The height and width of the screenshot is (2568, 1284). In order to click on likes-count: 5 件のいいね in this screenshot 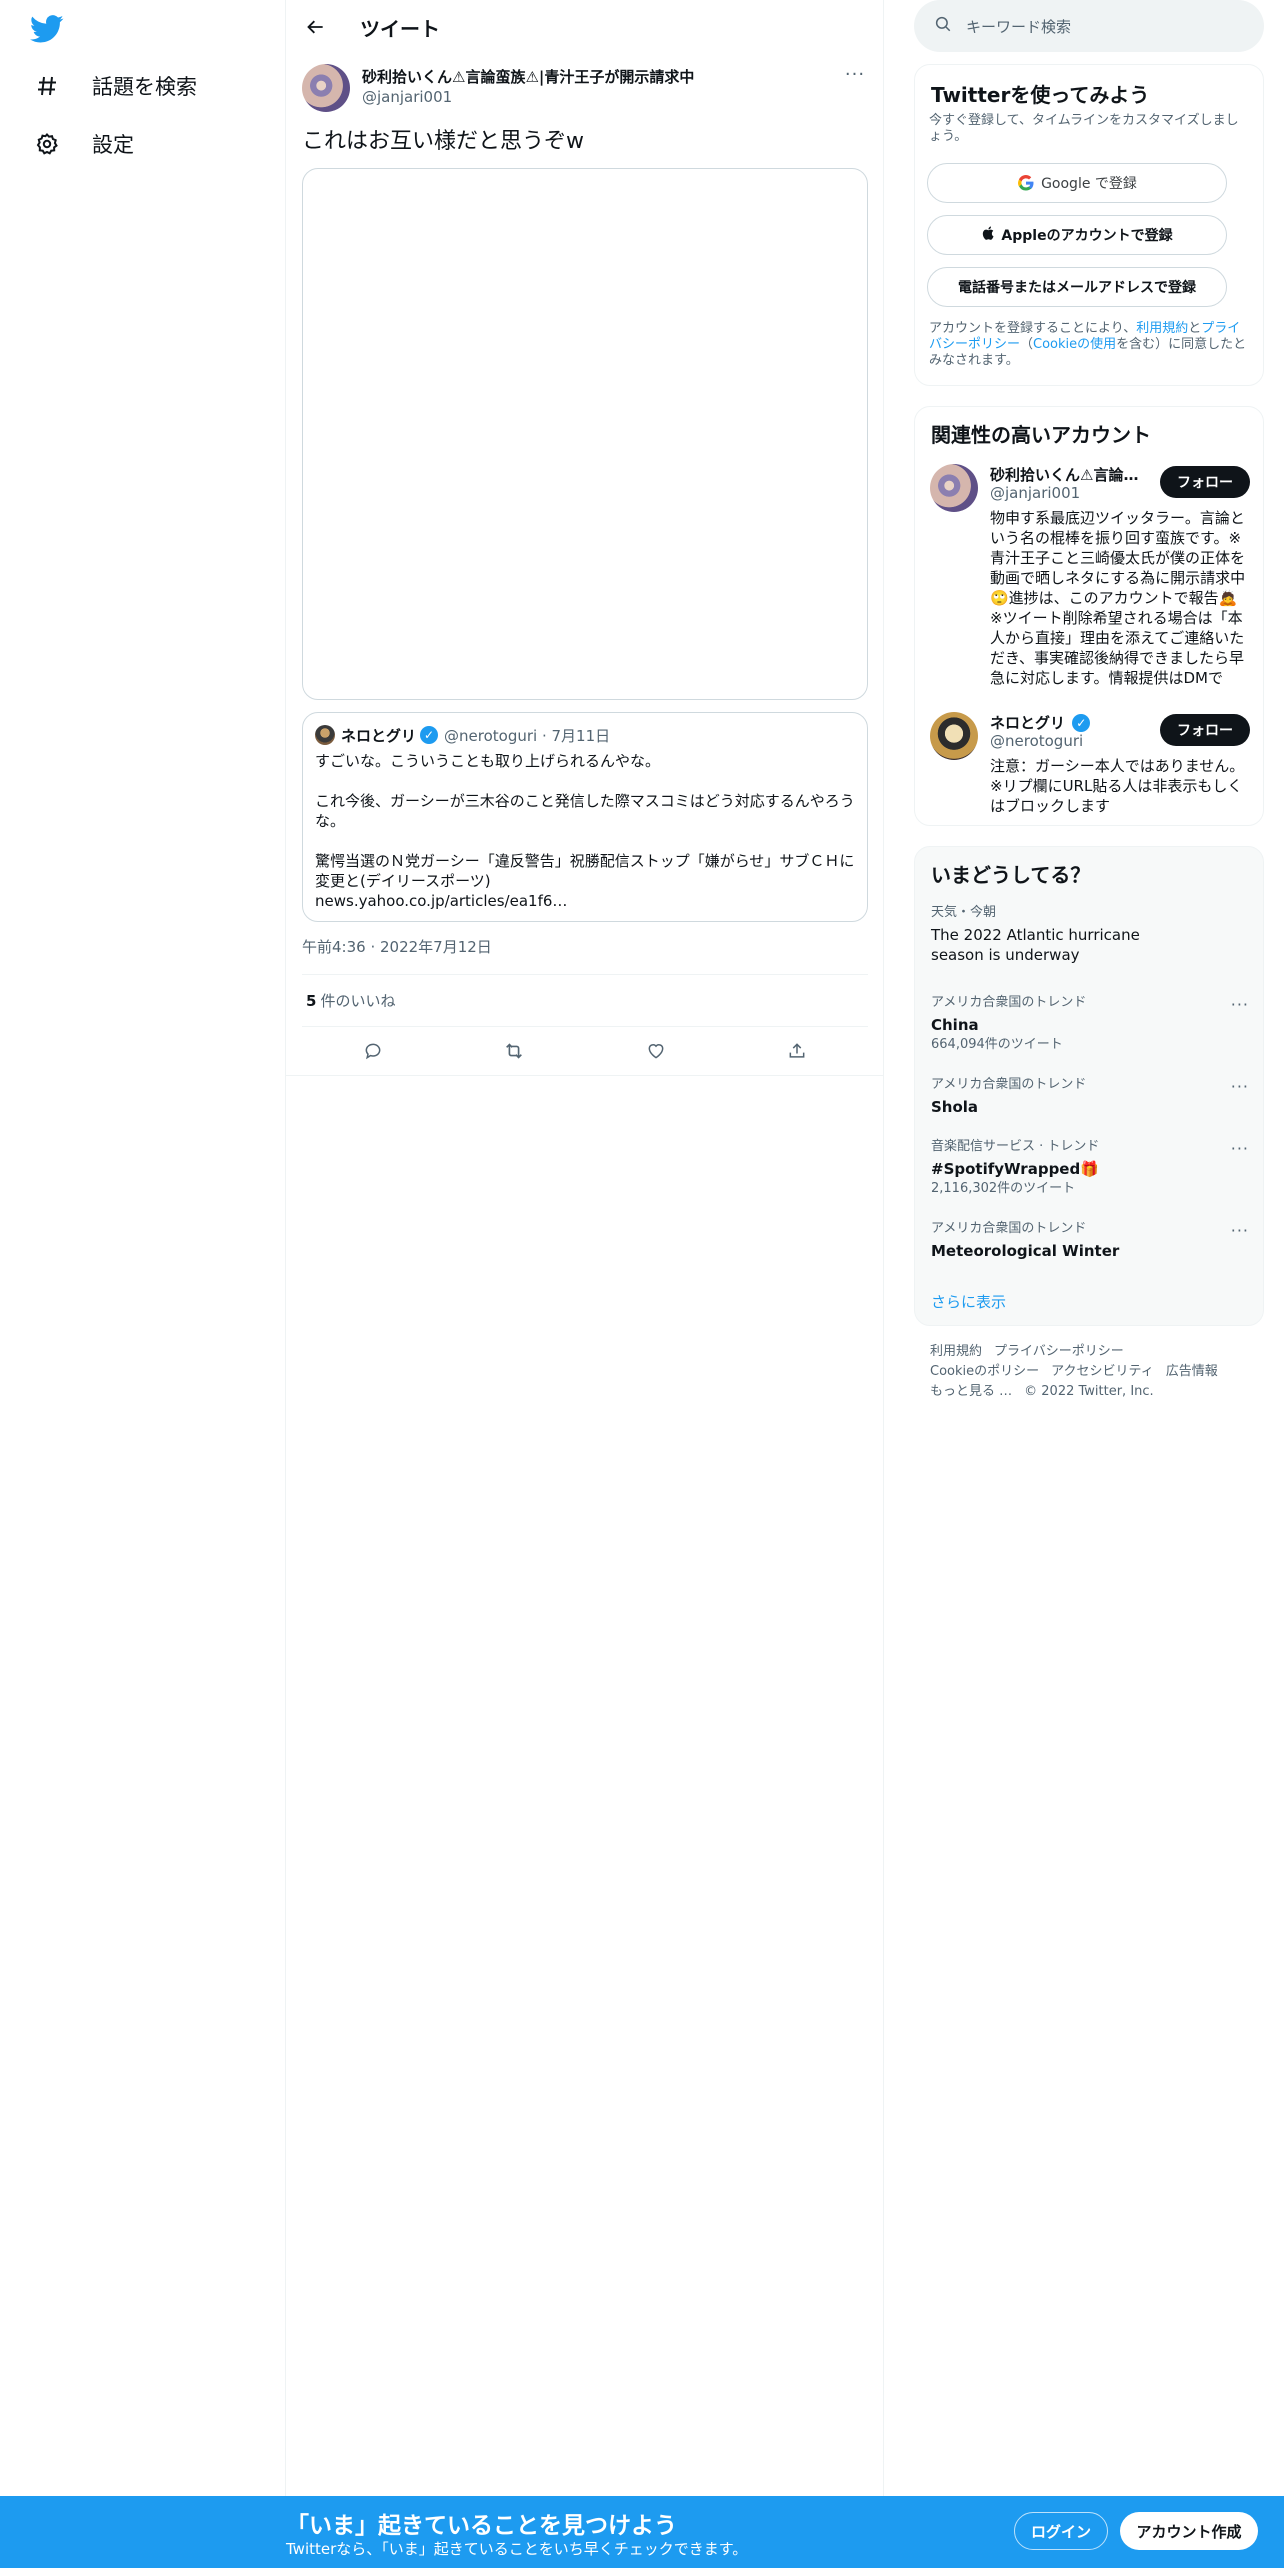, I will do `click(350, 1000)`.